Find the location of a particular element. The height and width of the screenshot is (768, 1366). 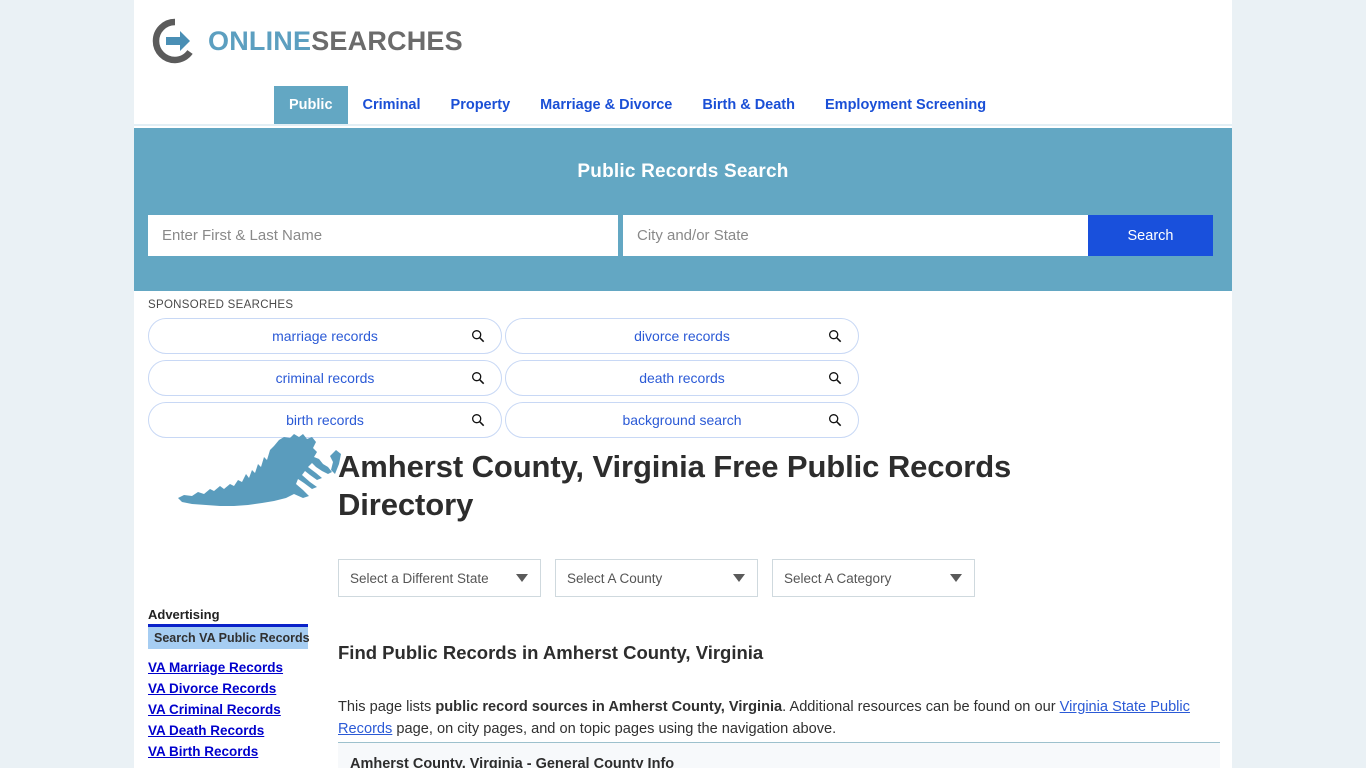

sponsored-pill-death-records: death records is located at coordinates (682, 378).